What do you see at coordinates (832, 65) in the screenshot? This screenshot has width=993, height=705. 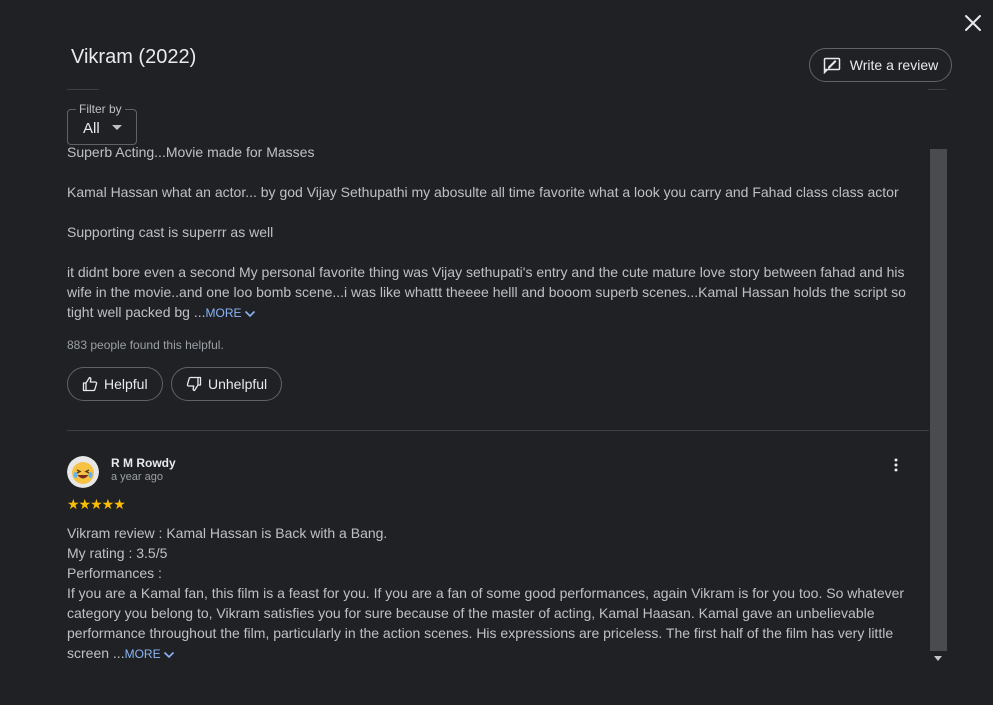 I see `edit-review-icon` at bounding box center [832, 65].